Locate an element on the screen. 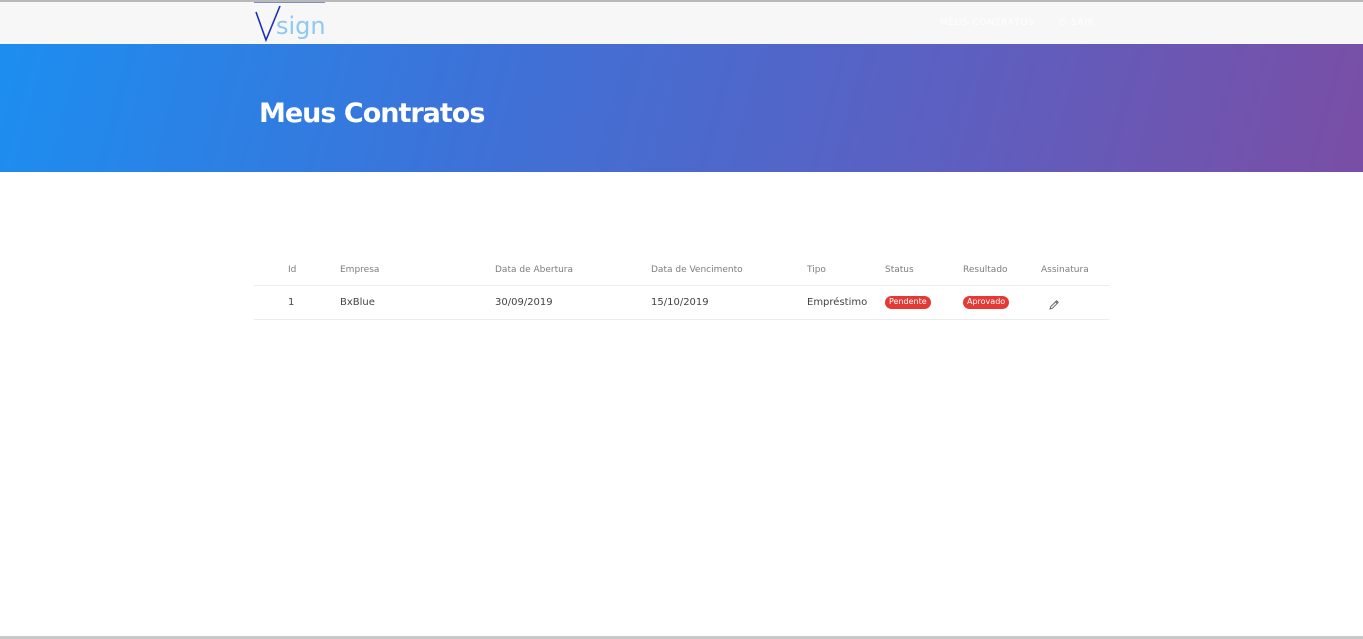  col-header-status: Status is located at coordinates (924, 271).